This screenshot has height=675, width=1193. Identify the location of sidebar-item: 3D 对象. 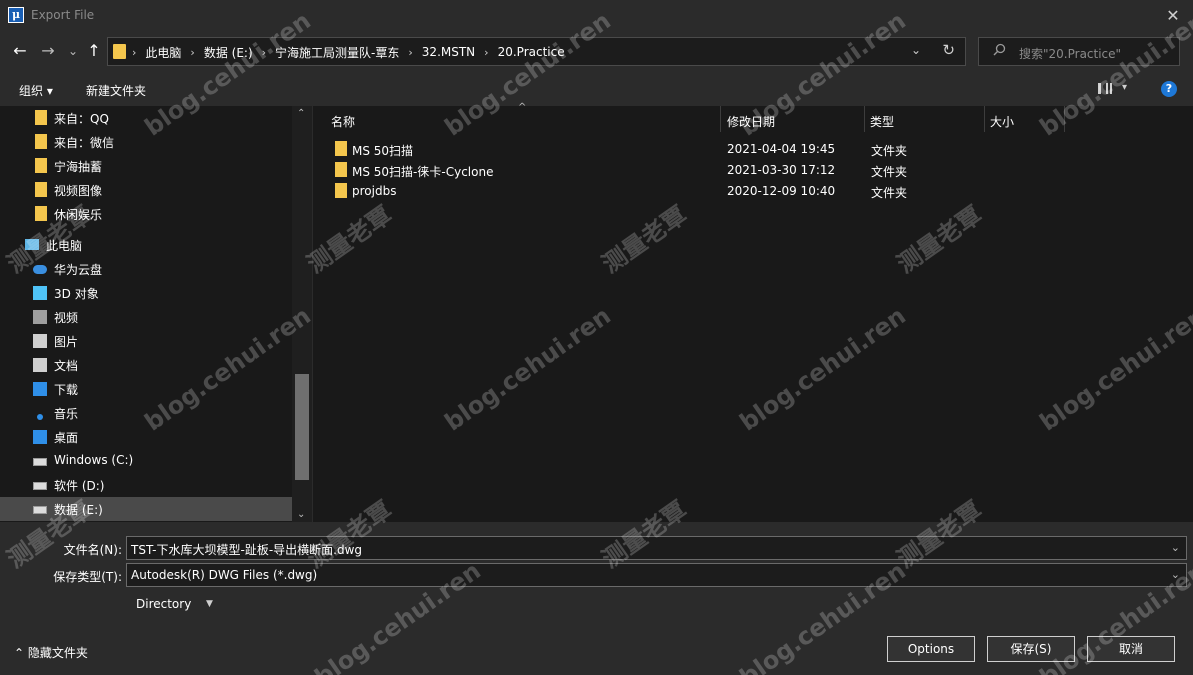
(146, 293).